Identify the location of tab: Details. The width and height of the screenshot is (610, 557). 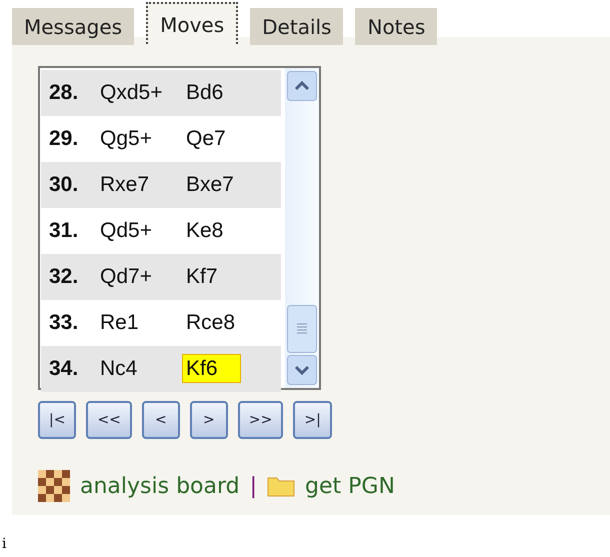
(297, 26).